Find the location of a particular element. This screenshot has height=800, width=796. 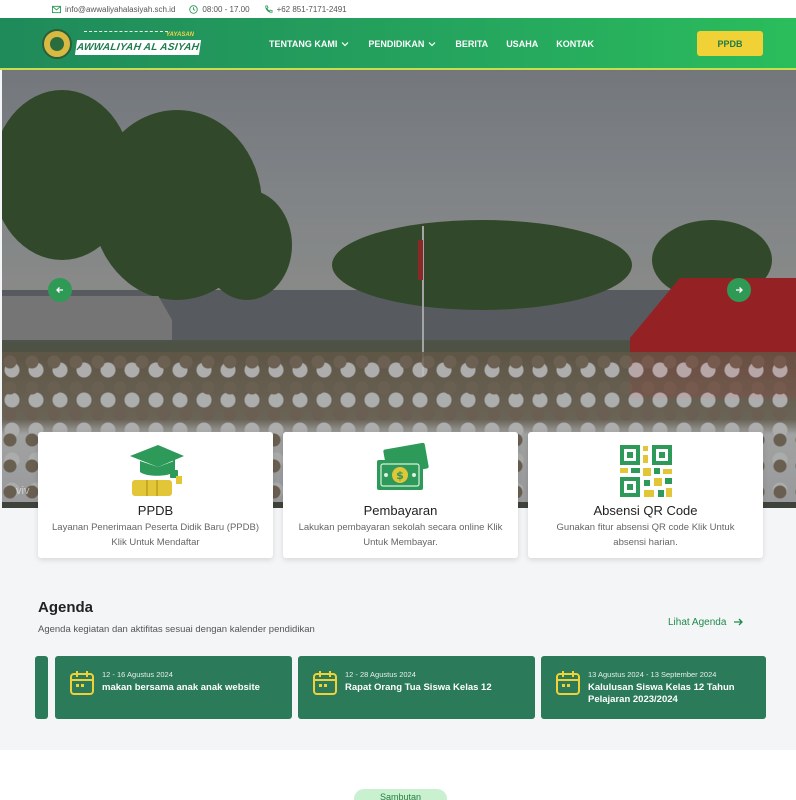

nav-item-tentang-kami: TENTANG KAMI is located at coordinates (309, 44).